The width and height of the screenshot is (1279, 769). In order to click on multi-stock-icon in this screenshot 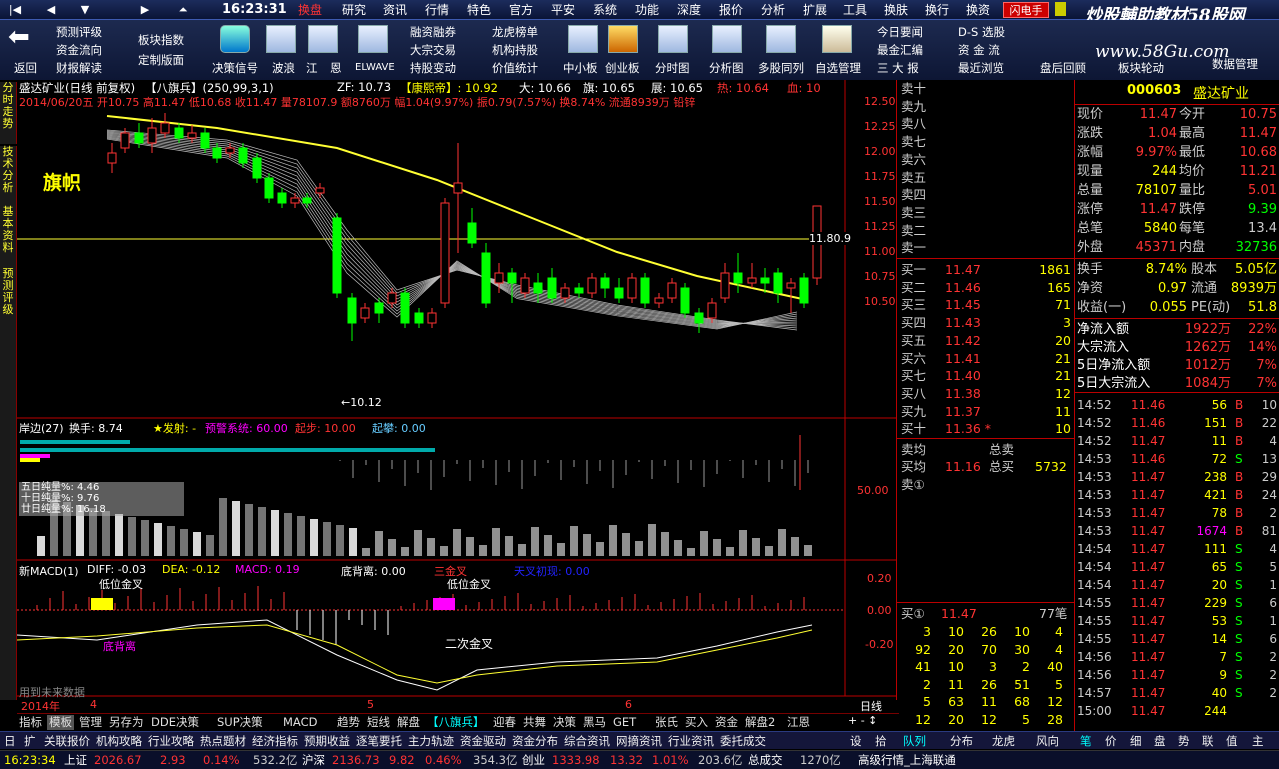, I will do `click(781, 39)`.